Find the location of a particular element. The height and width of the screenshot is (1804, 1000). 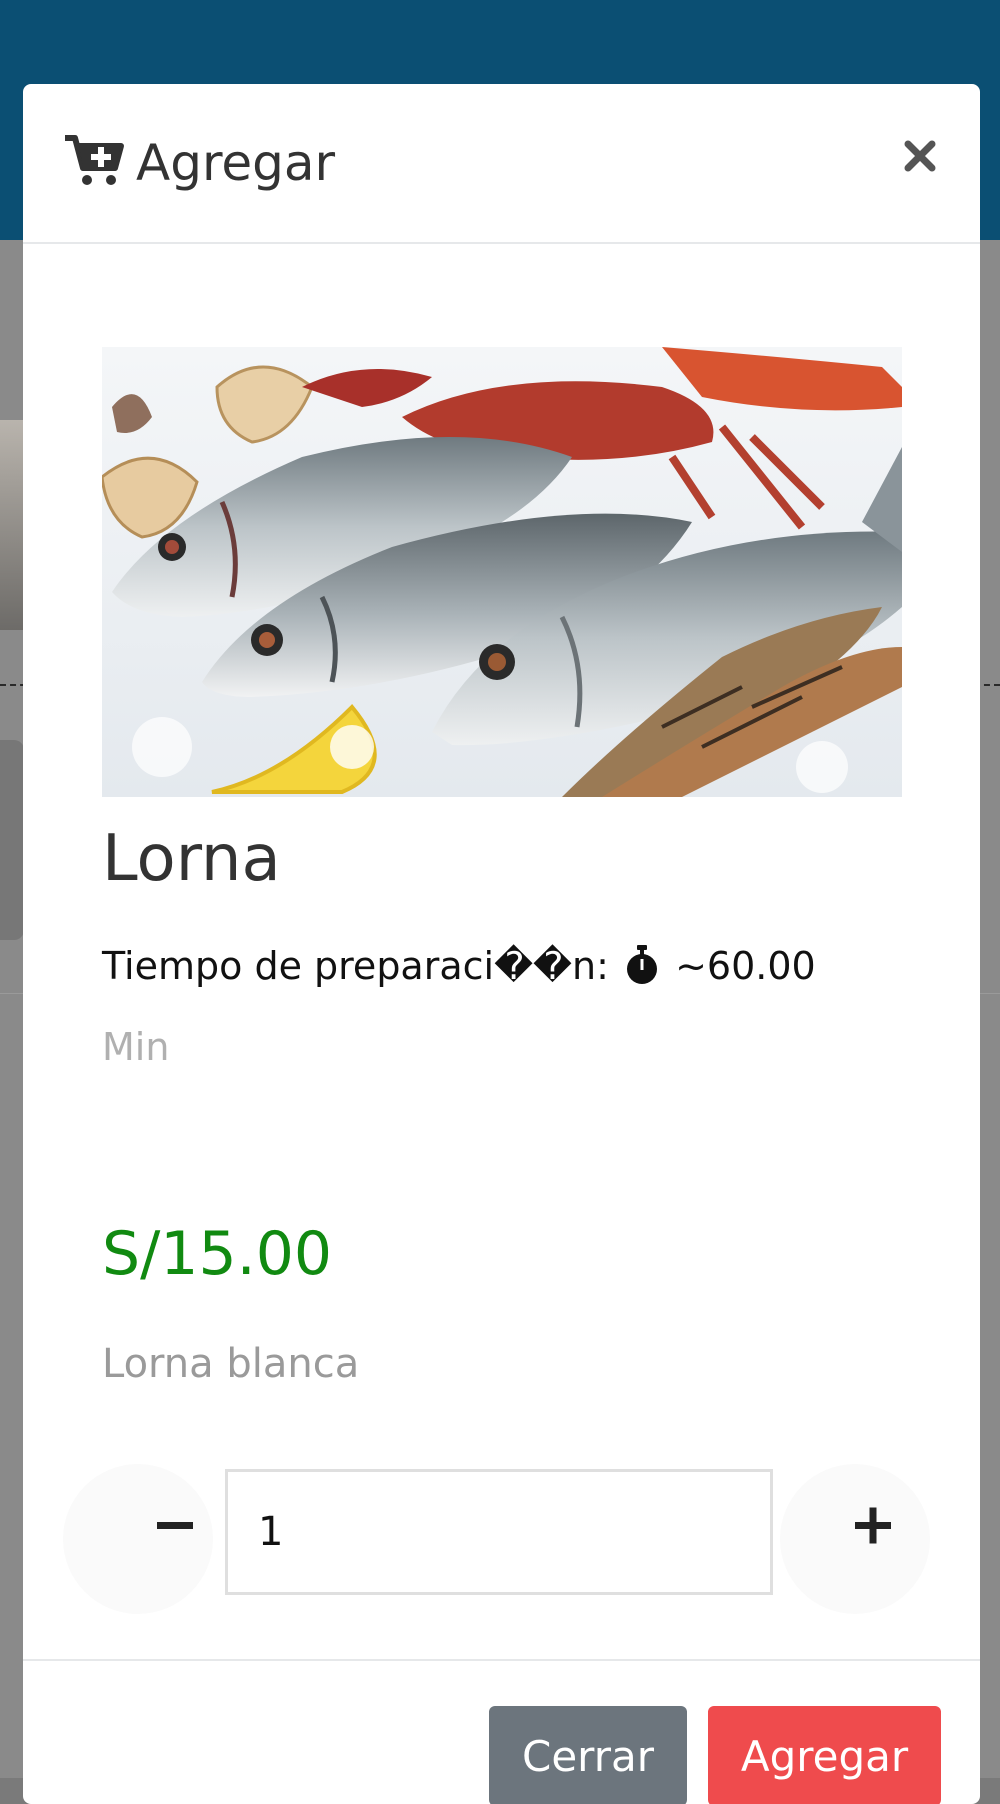

product-price: S/15.00 is located at coordinates (217, 1254).